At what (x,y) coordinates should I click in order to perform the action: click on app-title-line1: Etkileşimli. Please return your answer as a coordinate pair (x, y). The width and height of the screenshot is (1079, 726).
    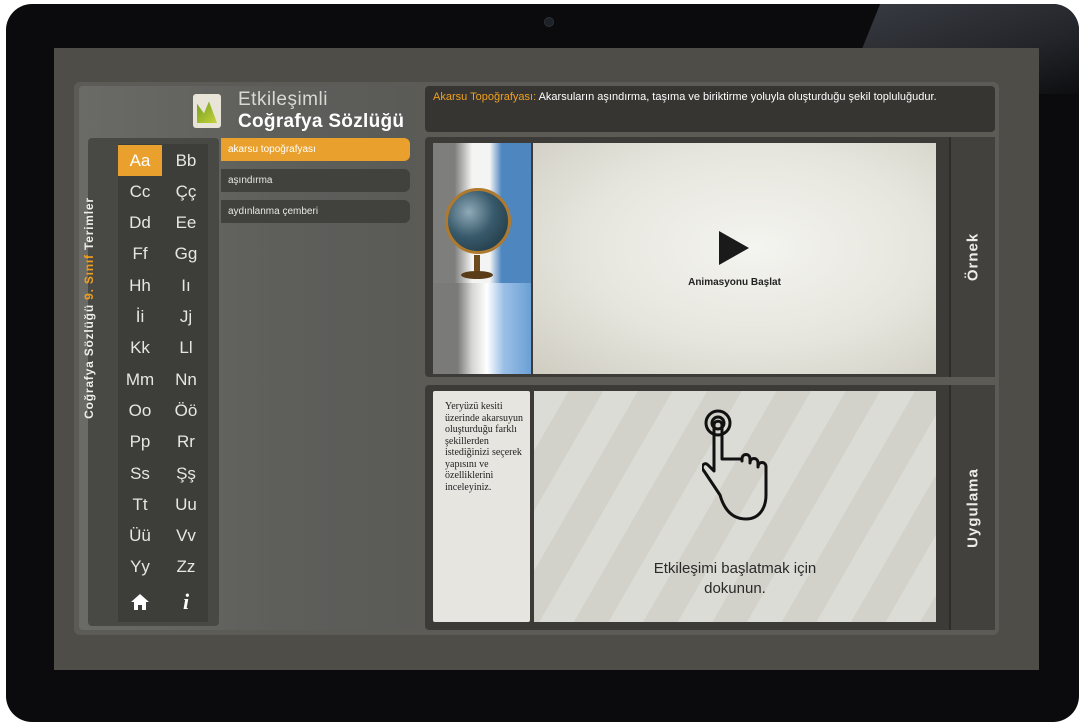
    Looking at the image, I should click on (283, 99).